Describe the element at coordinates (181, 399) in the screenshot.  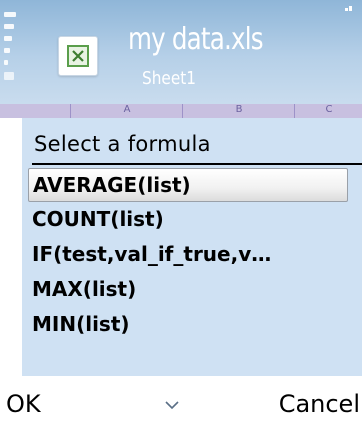
I see `softkey-bar: OK Cancel` at that location.